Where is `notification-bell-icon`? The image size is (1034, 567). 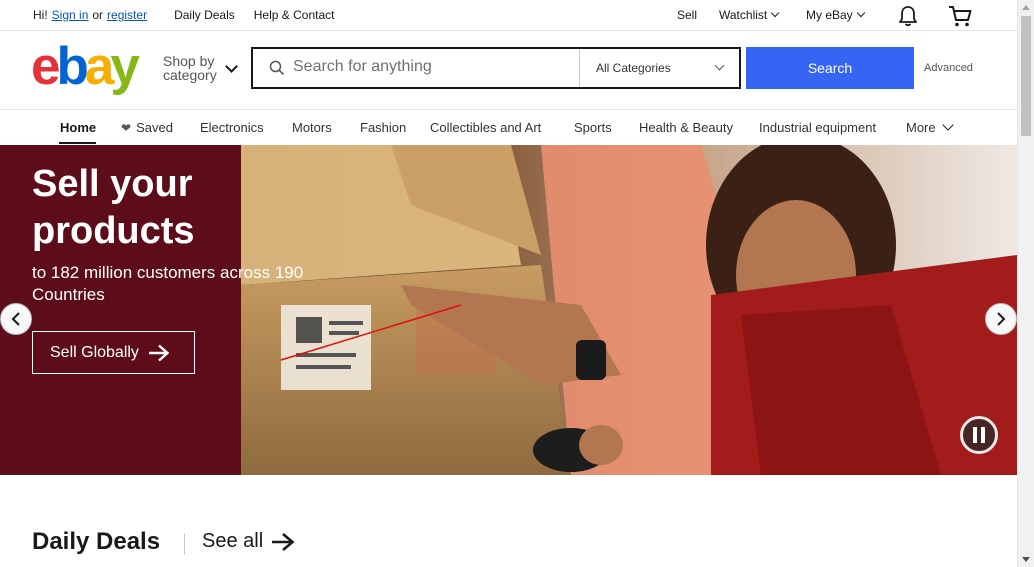
notification-bell-icon is located at coordinates (908, 17).